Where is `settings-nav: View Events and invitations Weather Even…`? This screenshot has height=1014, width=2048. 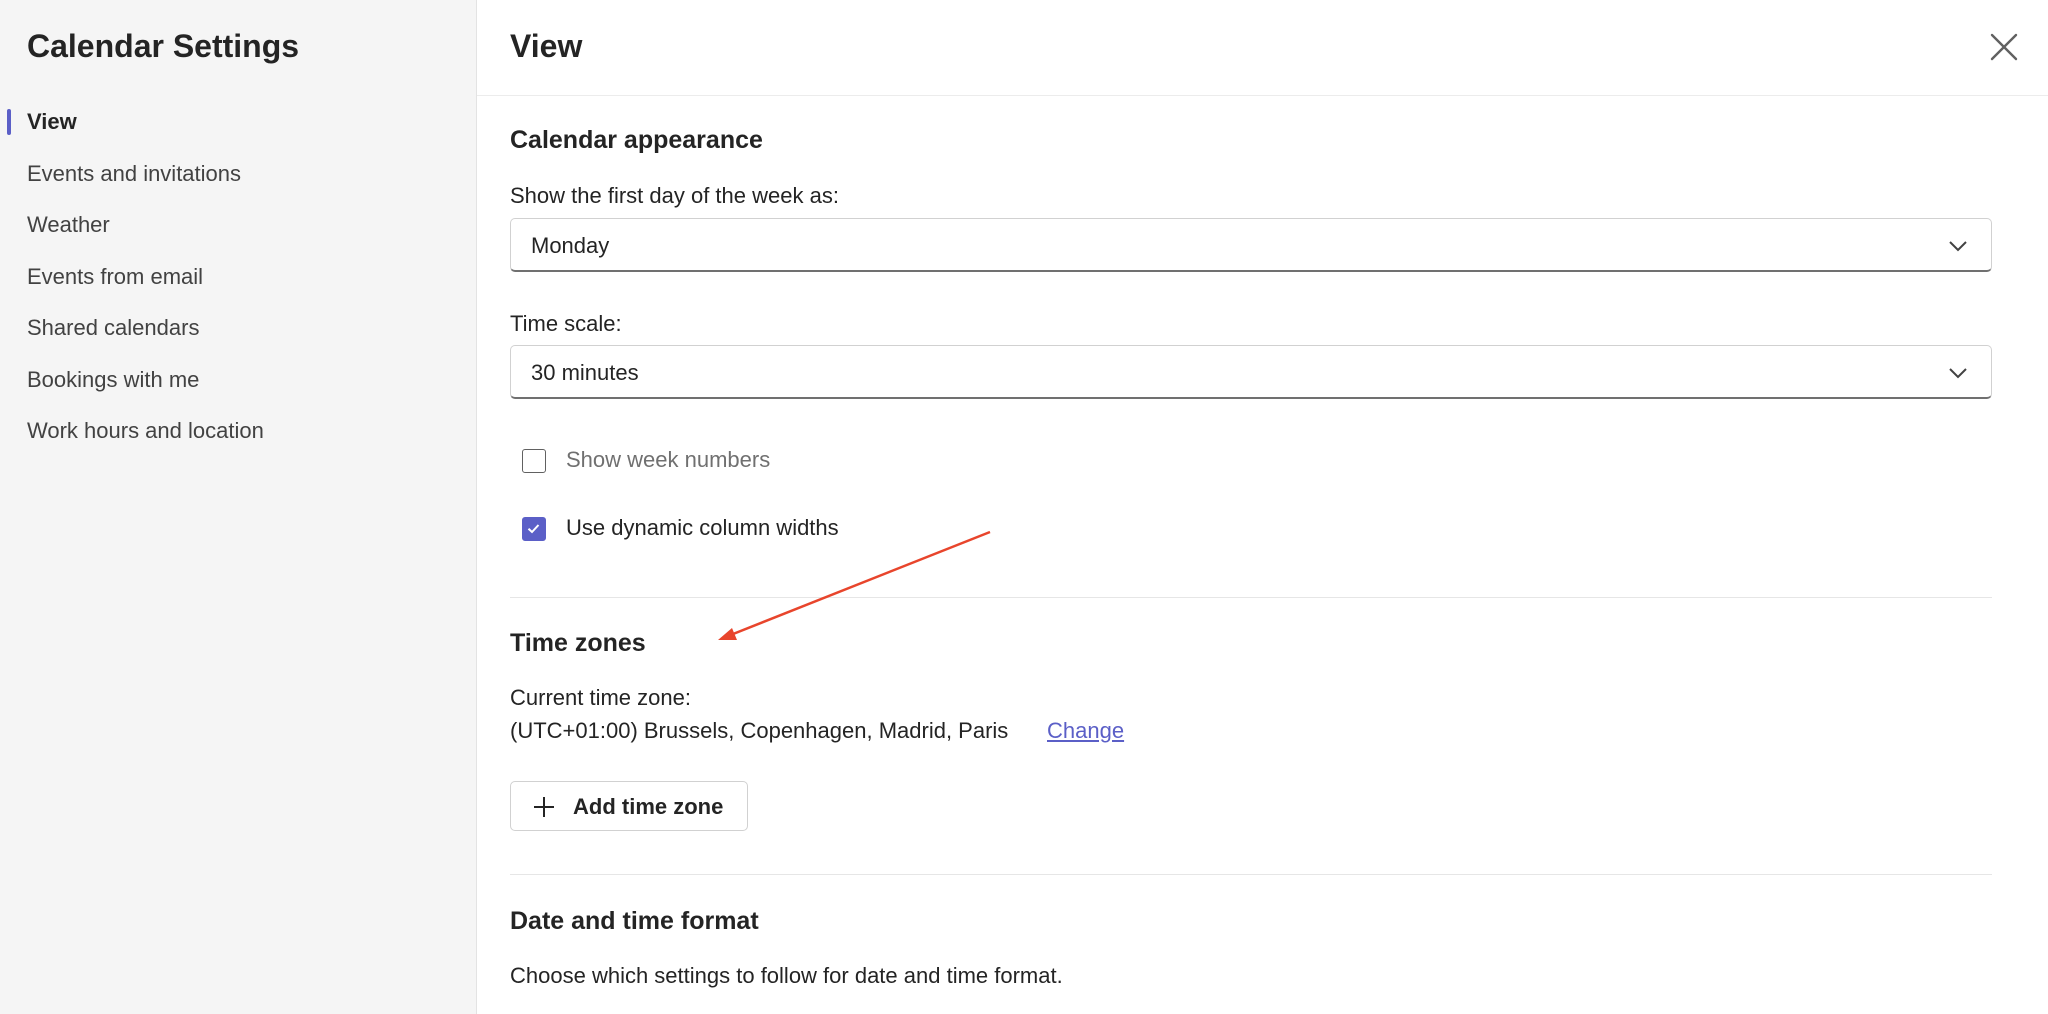 settings-nav: View Events and invitations Weather Even… is located at coordinates (238, 276).